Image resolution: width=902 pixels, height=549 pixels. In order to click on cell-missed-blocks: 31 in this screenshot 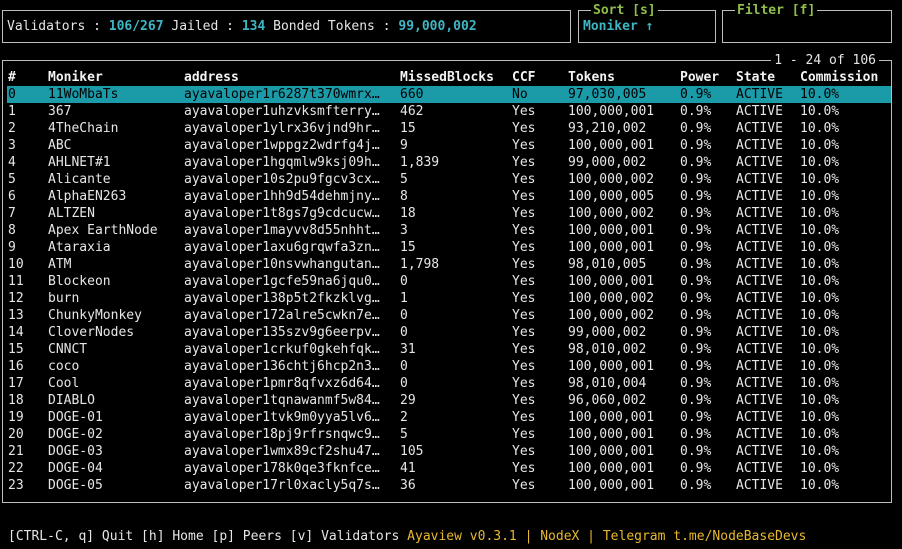, I will do `click(408, 349)`.